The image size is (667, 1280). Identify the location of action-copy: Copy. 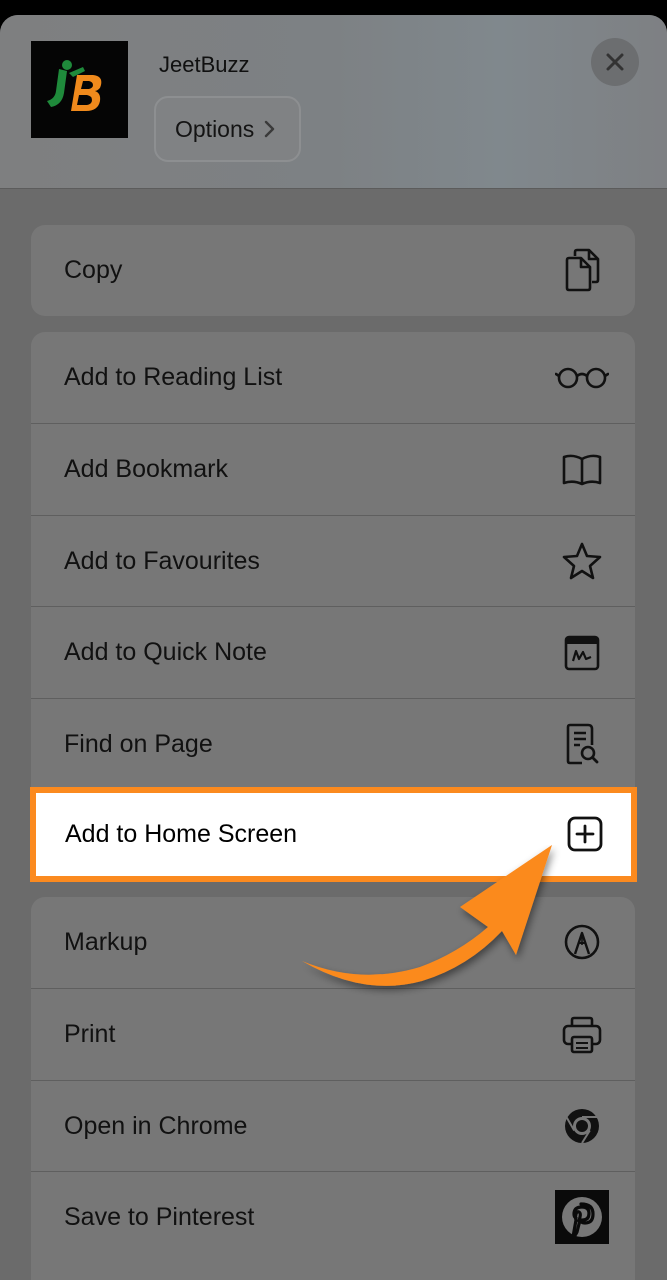
(333, 270).